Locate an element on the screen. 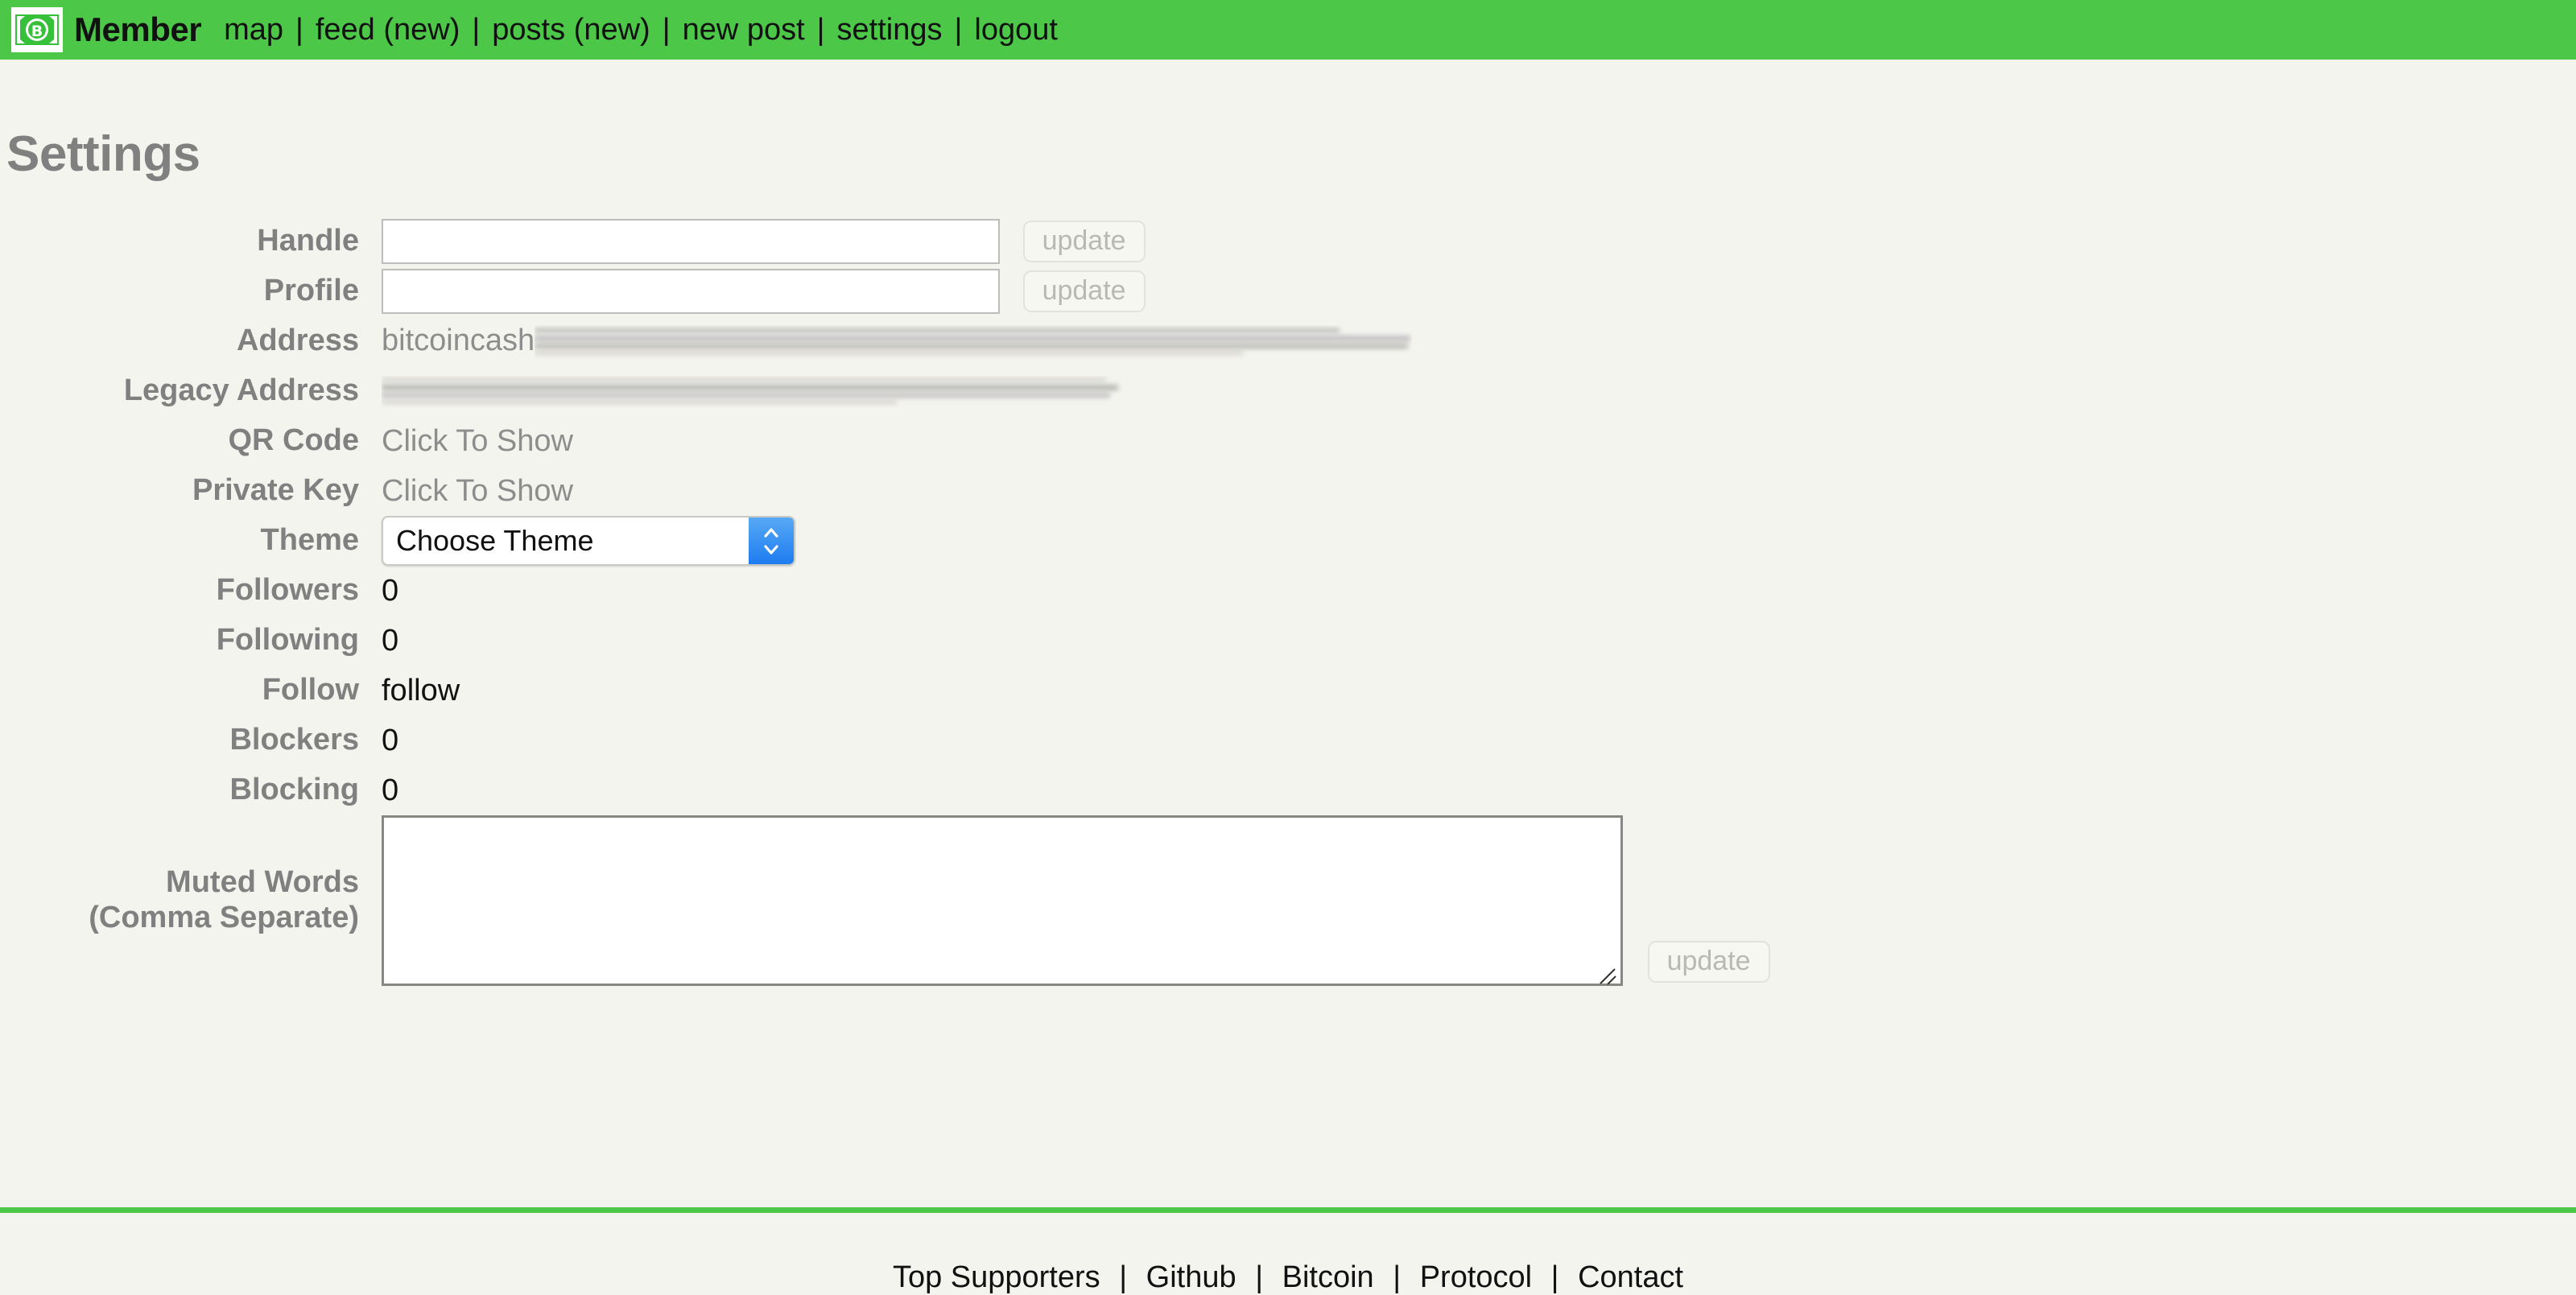 The image size is (2576, 1295). muted-words-textarea is located at coordinates (1002, 900).